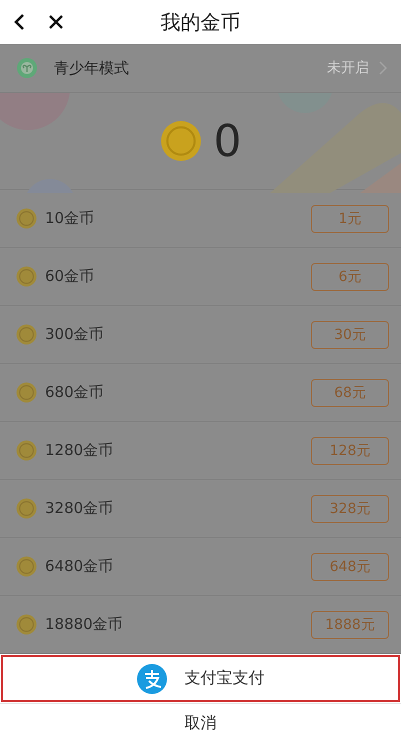  What do you see at coordinates (350, 334) in the screenshot?
I see `price-button: 30元` at bounding box center [350, 334].